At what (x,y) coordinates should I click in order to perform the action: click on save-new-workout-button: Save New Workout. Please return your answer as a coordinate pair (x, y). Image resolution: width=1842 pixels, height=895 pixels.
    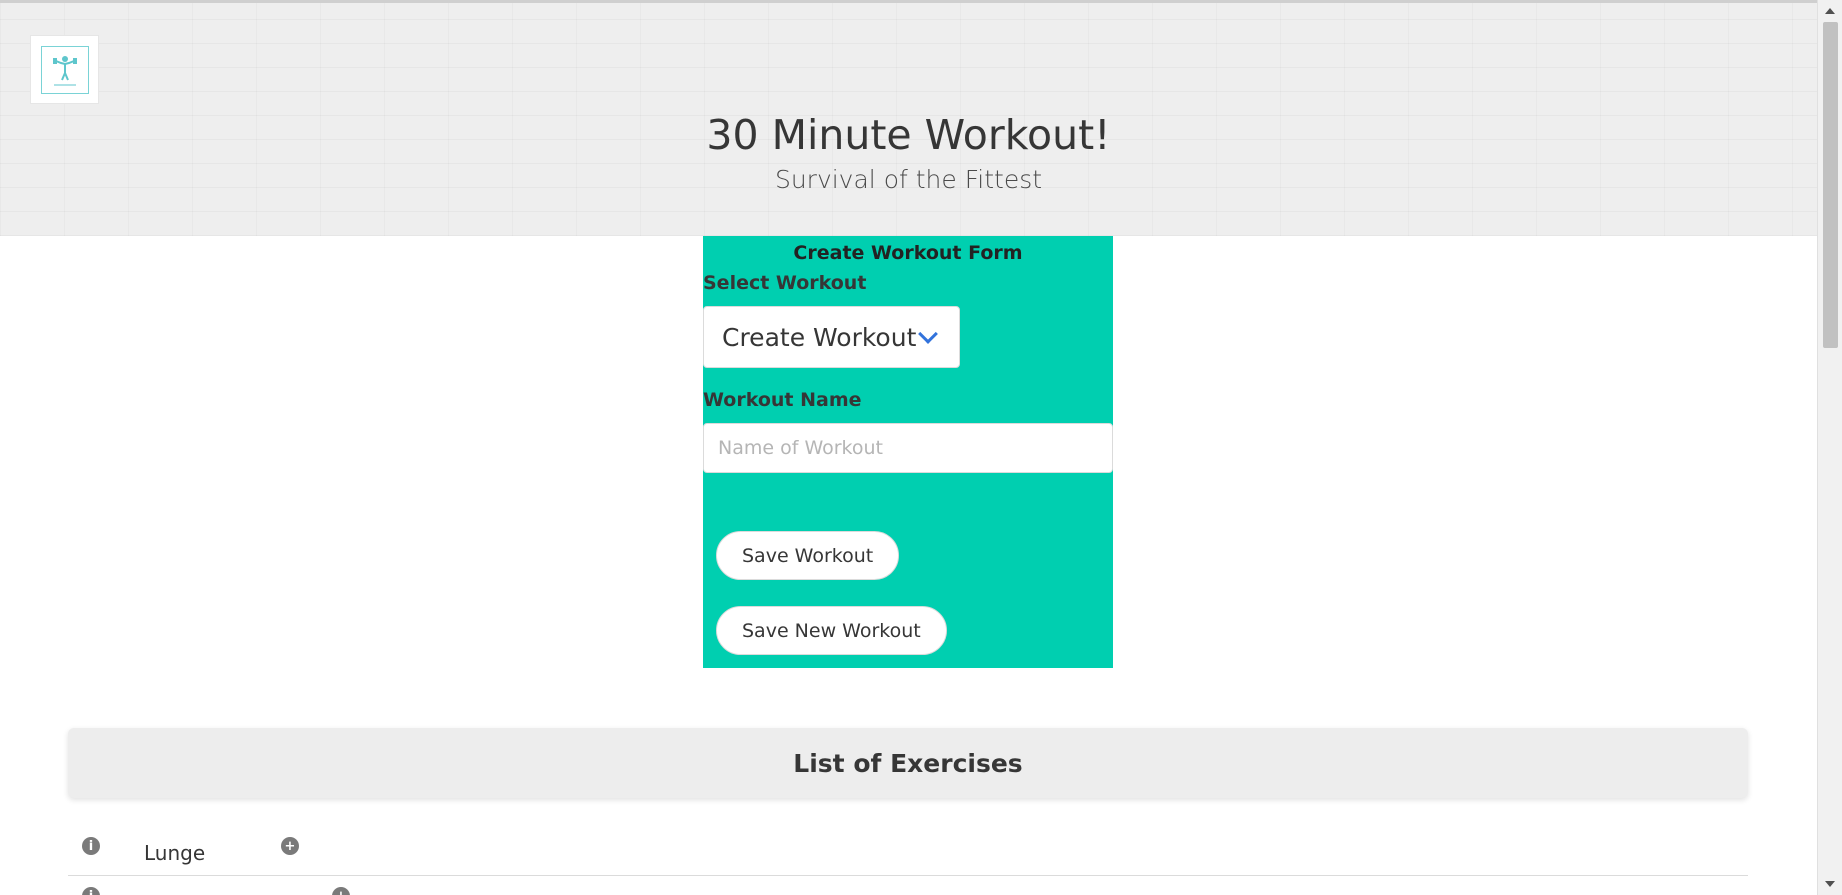
    Looking at the image, I should click on (831, 630).